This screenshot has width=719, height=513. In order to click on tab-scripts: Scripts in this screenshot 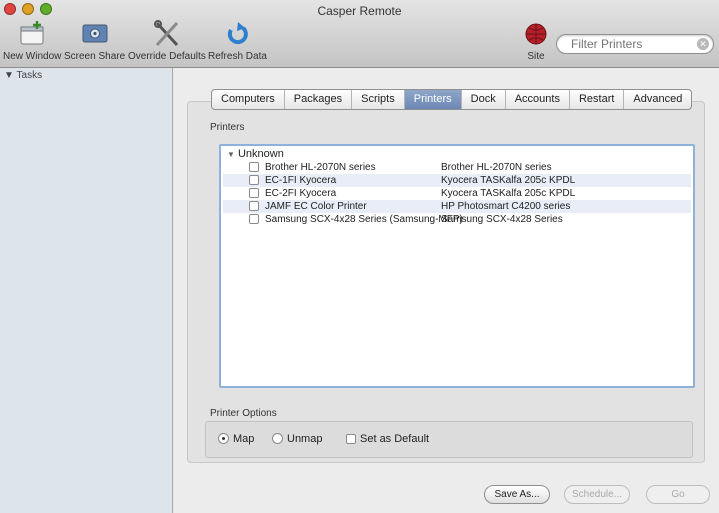, I will do `click(378, 99)`.